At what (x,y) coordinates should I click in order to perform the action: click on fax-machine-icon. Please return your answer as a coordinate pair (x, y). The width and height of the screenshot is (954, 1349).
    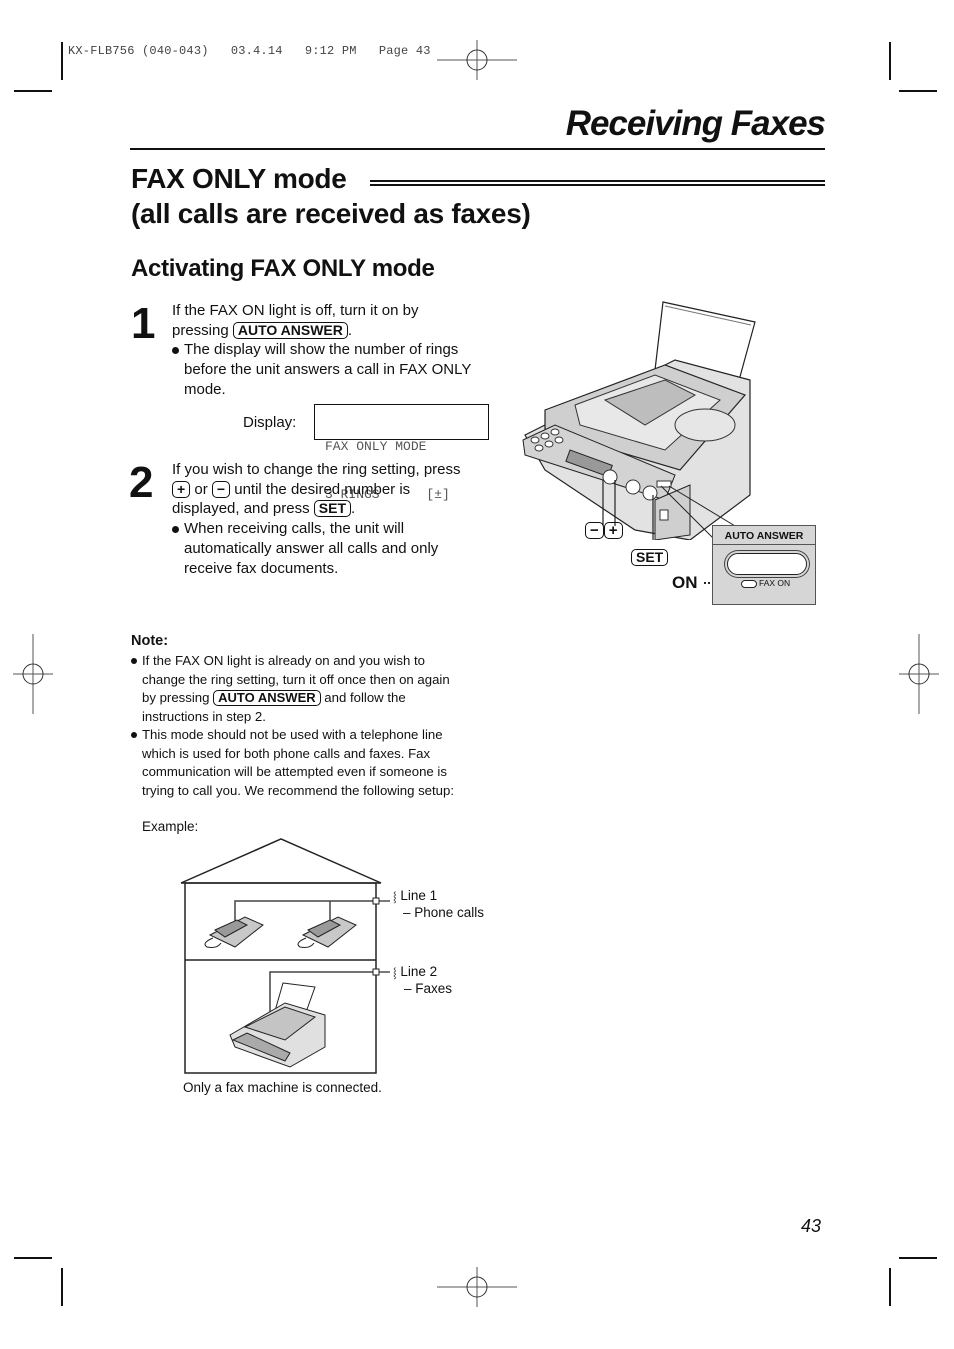
    Looking at the image, I should click on (277, 1025).